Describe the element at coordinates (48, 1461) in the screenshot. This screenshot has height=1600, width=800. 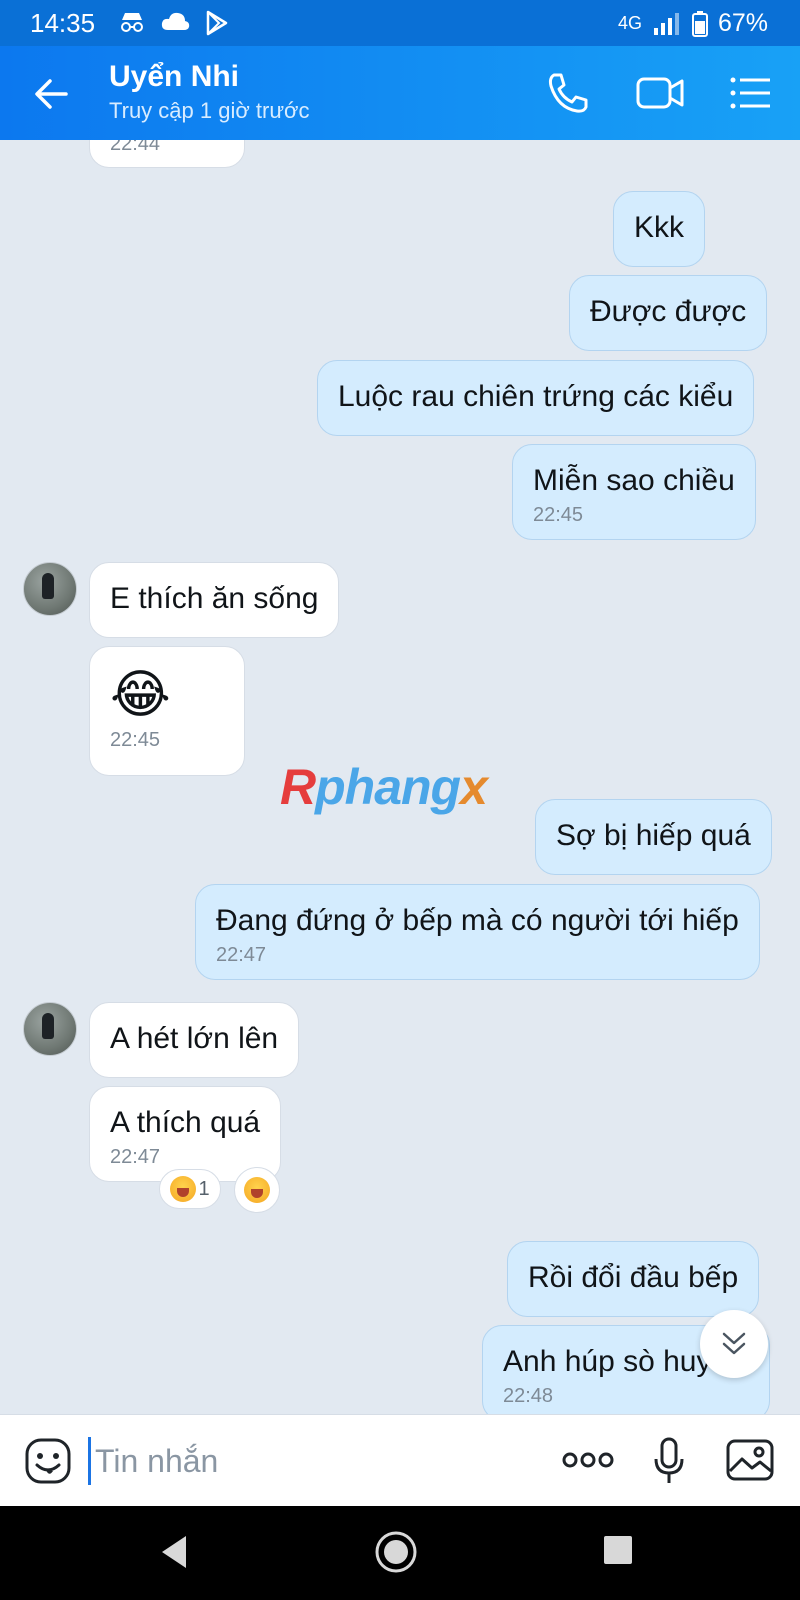
I see `sticker-face-icon` at that location.